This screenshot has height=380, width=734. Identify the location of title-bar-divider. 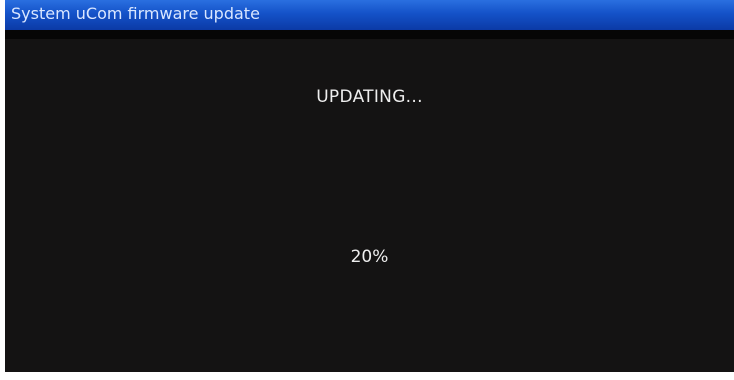
(369, 34).